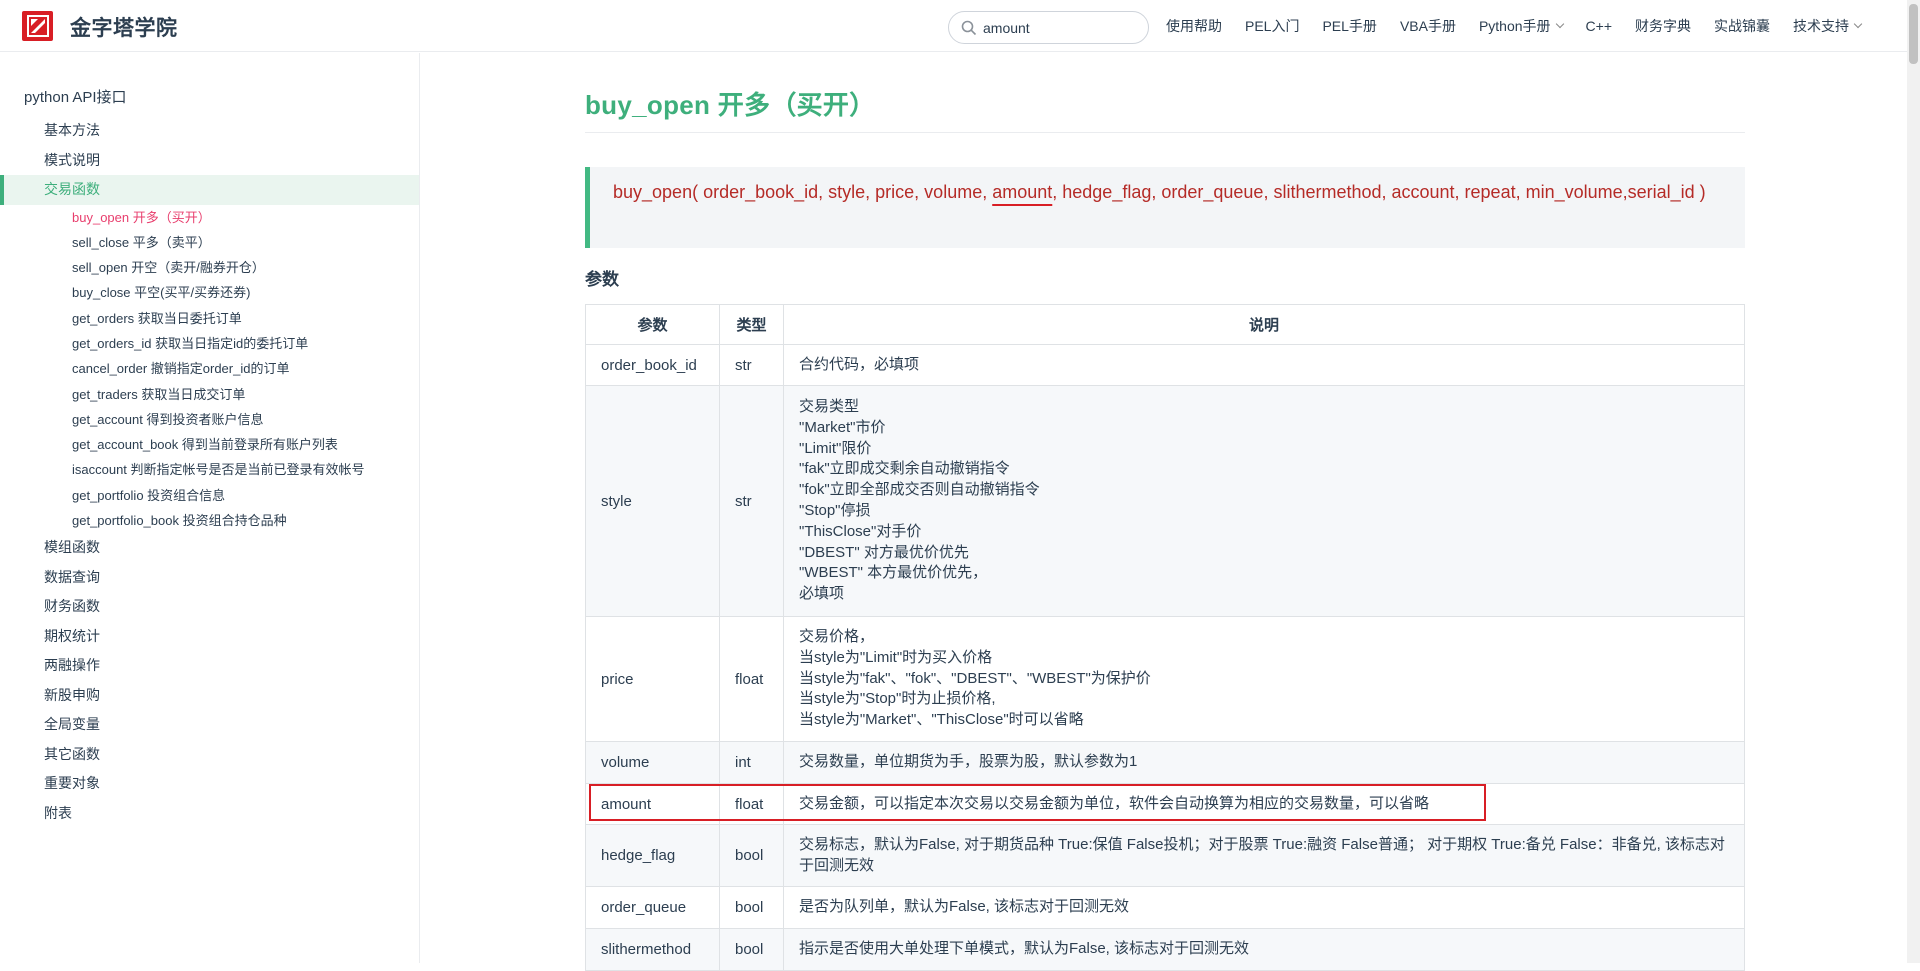 This screenshot has height=971, width=1920. What do you see at coordinates (209, 520) in the screenshot?
I see `sidebar-subitem: get_portfolio_book 投资组合持仓品种` at bounding box center [209, 520].